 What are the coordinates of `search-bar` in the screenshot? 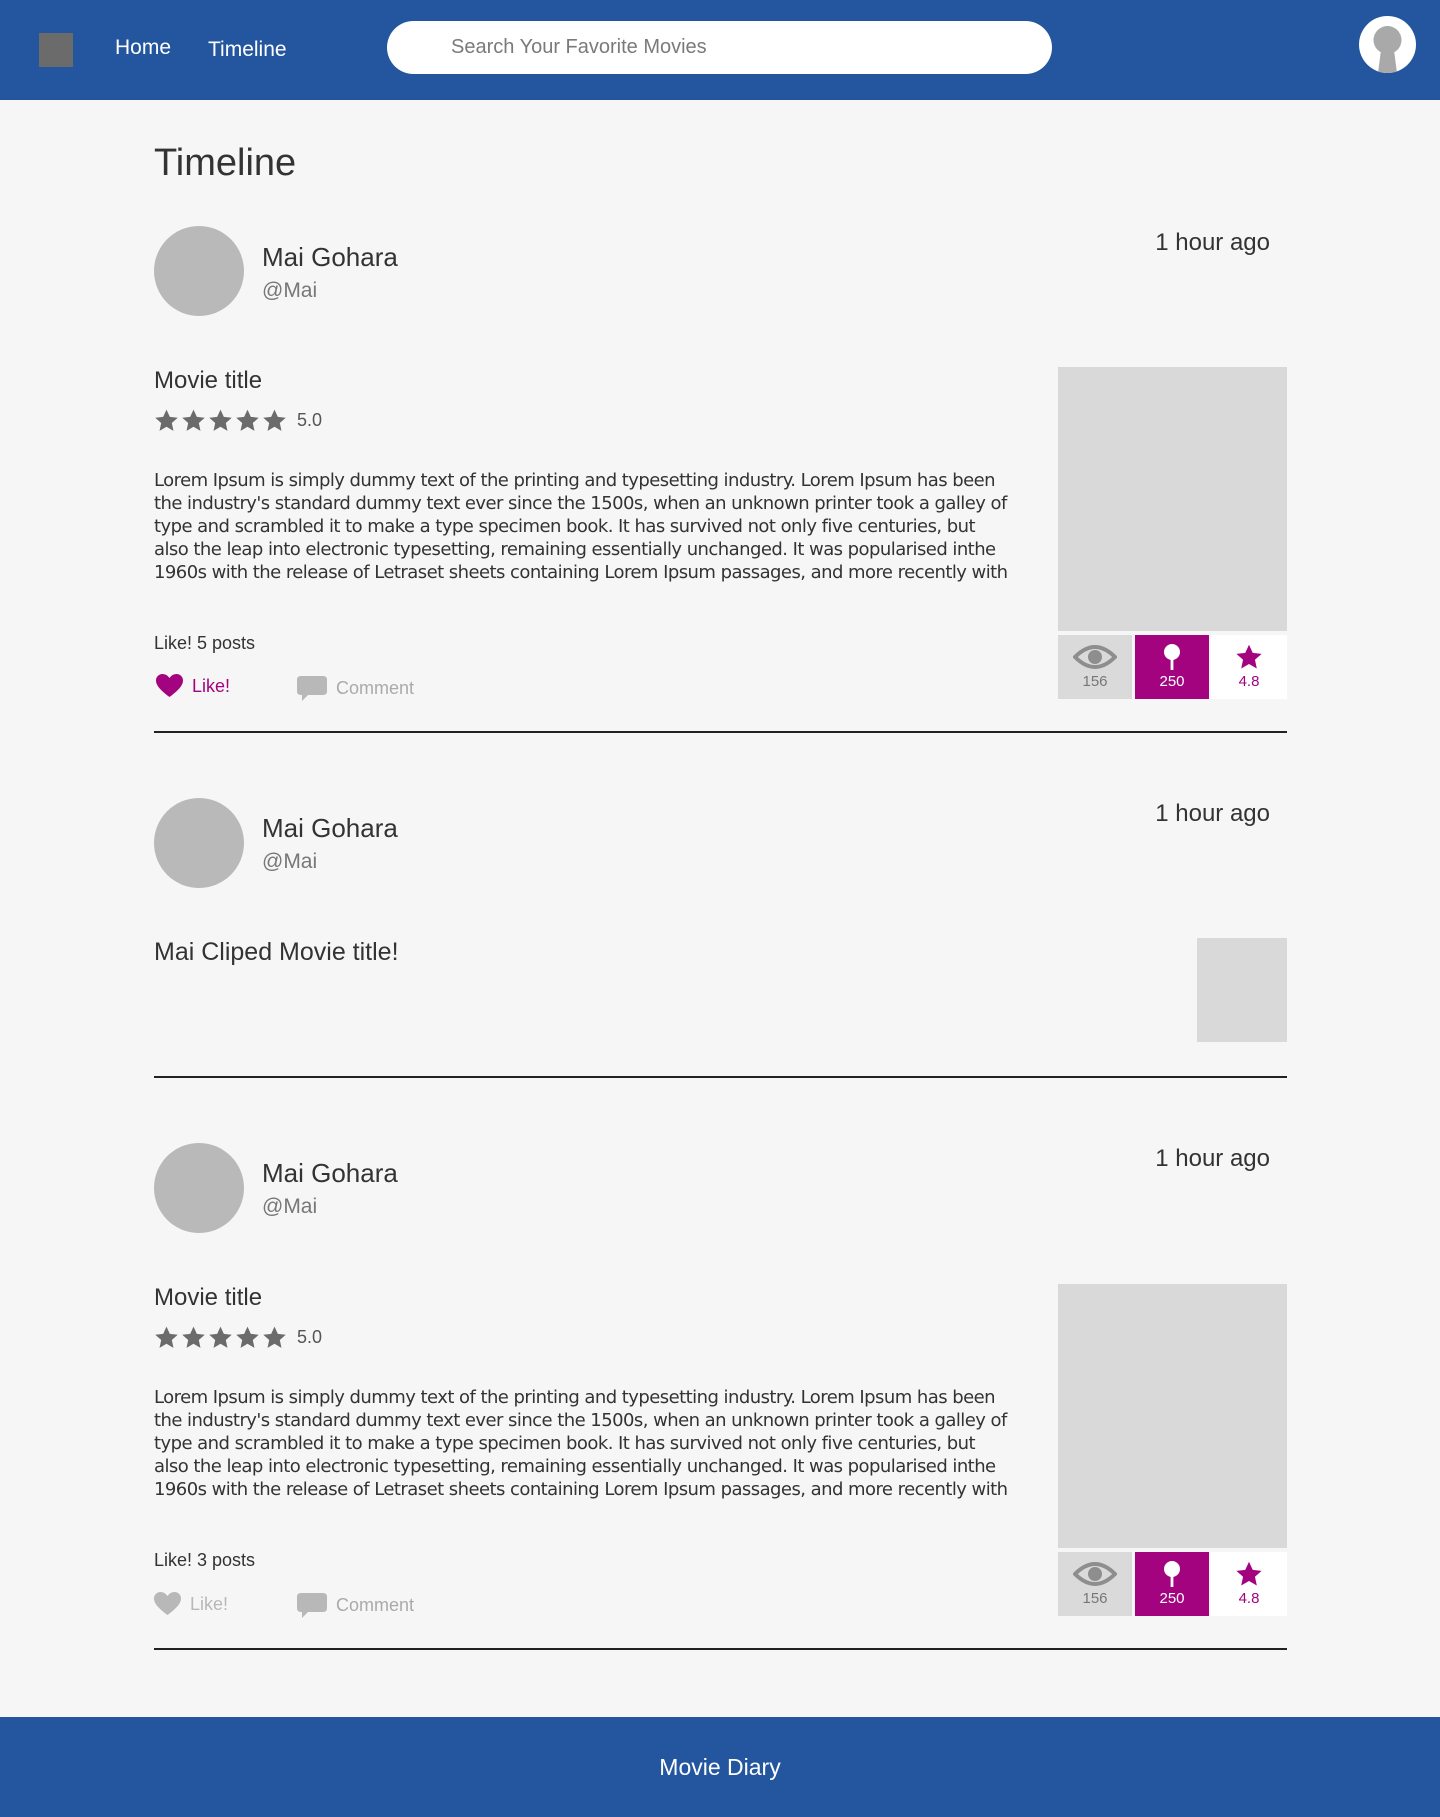 It's located at (719, 47).